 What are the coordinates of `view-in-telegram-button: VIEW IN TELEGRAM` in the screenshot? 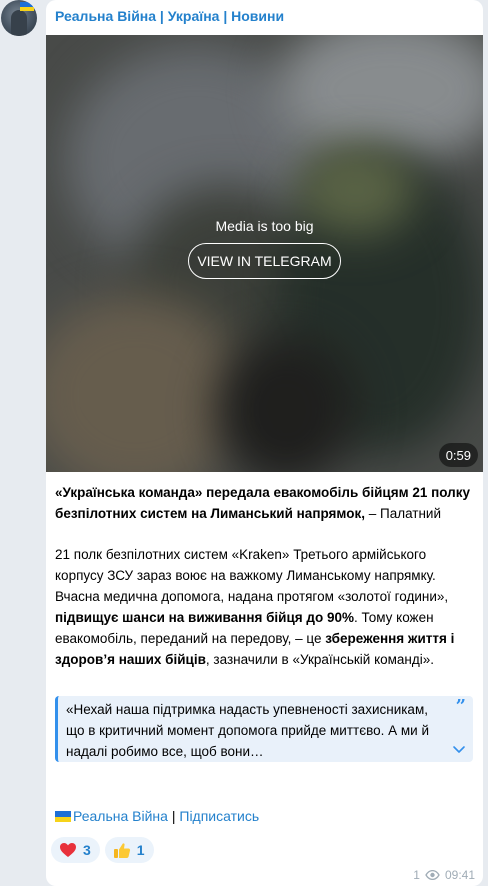 It's located at (264, 261).